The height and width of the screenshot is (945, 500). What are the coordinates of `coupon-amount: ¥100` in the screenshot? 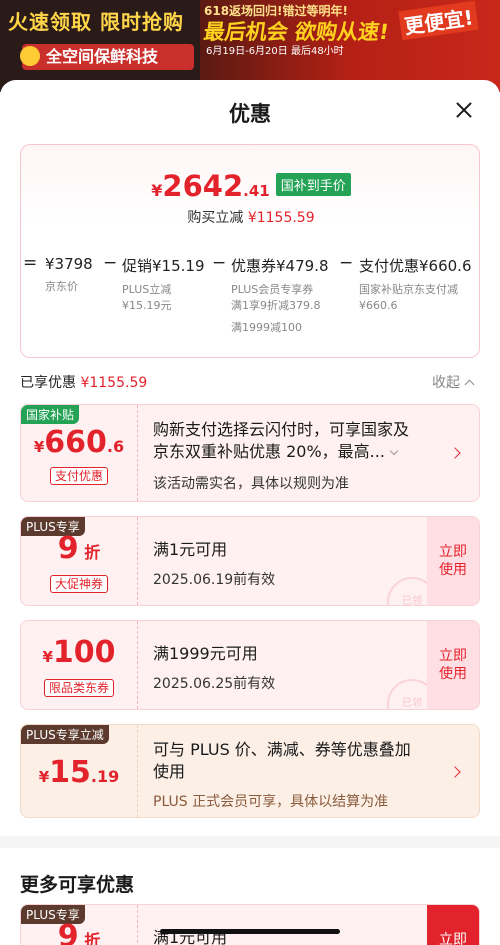 It's located at (79, 652).